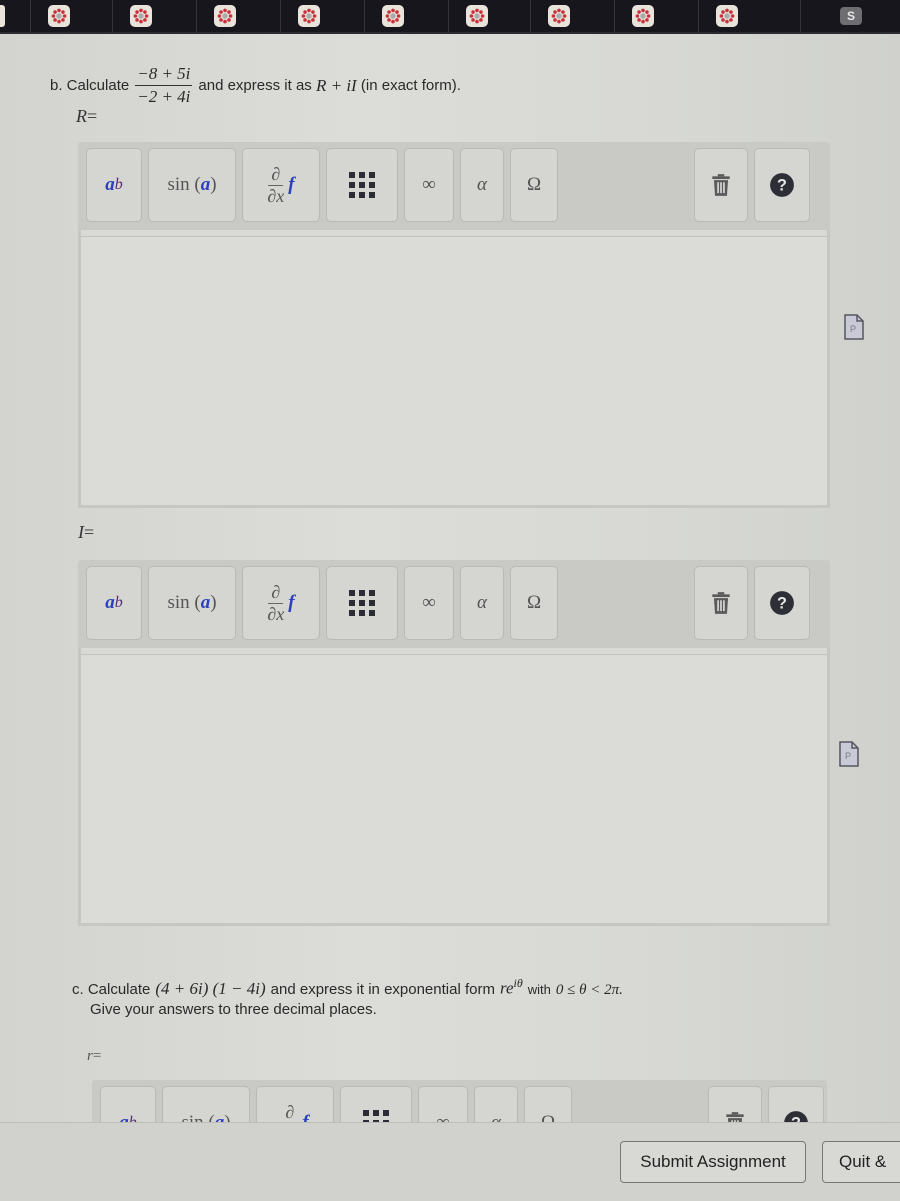 Image resolution: width=900 pixels, height=1201 pixels. Describe the element at coordinates (90, 85) in the screenshot. I see `question-b-prefix: b. Calculate` at that location.